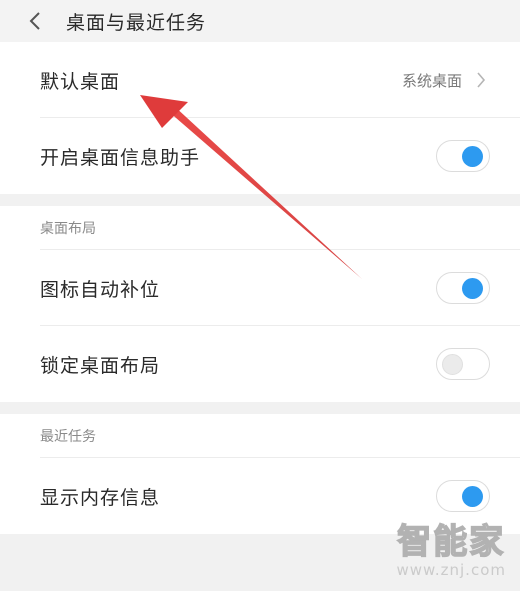  I want to click on default-desktop-row: 默认桌面 系统桌面, so click(260, 80).